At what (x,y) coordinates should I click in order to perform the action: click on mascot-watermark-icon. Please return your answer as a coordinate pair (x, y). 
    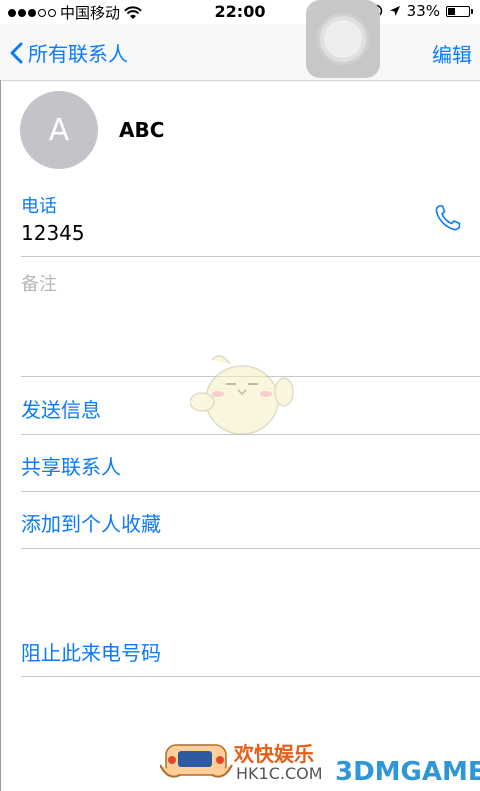
    Looking at the image, I should click on (242, 395).